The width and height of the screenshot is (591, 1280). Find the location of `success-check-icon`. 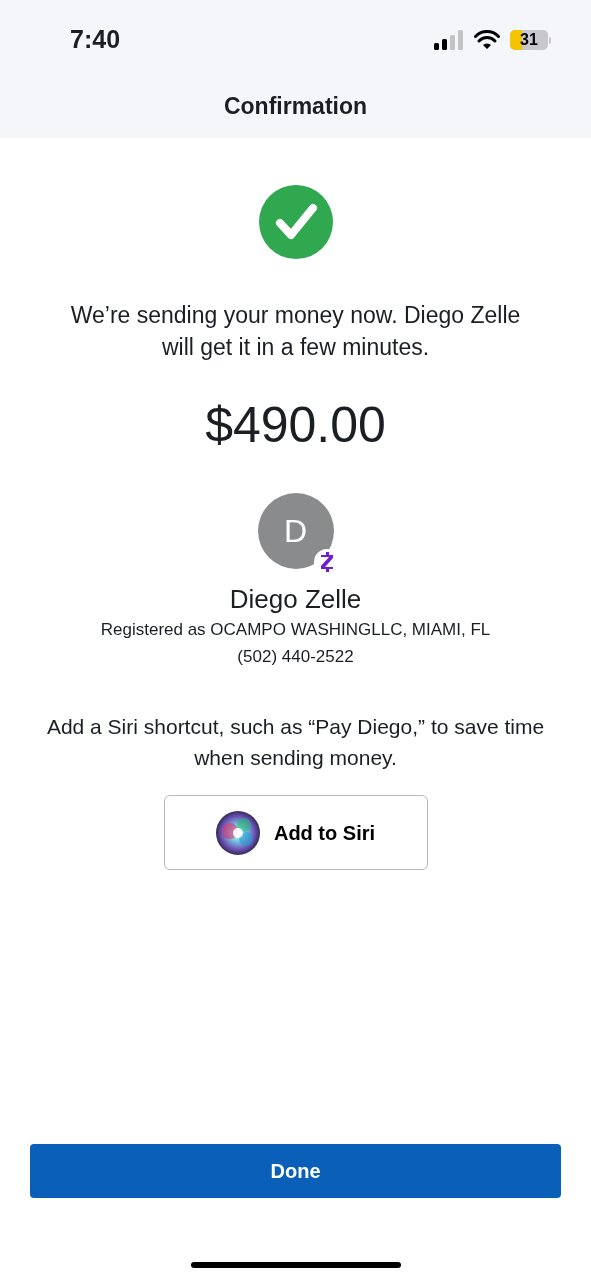

success-check-icon is located at coordinates (295, 222).